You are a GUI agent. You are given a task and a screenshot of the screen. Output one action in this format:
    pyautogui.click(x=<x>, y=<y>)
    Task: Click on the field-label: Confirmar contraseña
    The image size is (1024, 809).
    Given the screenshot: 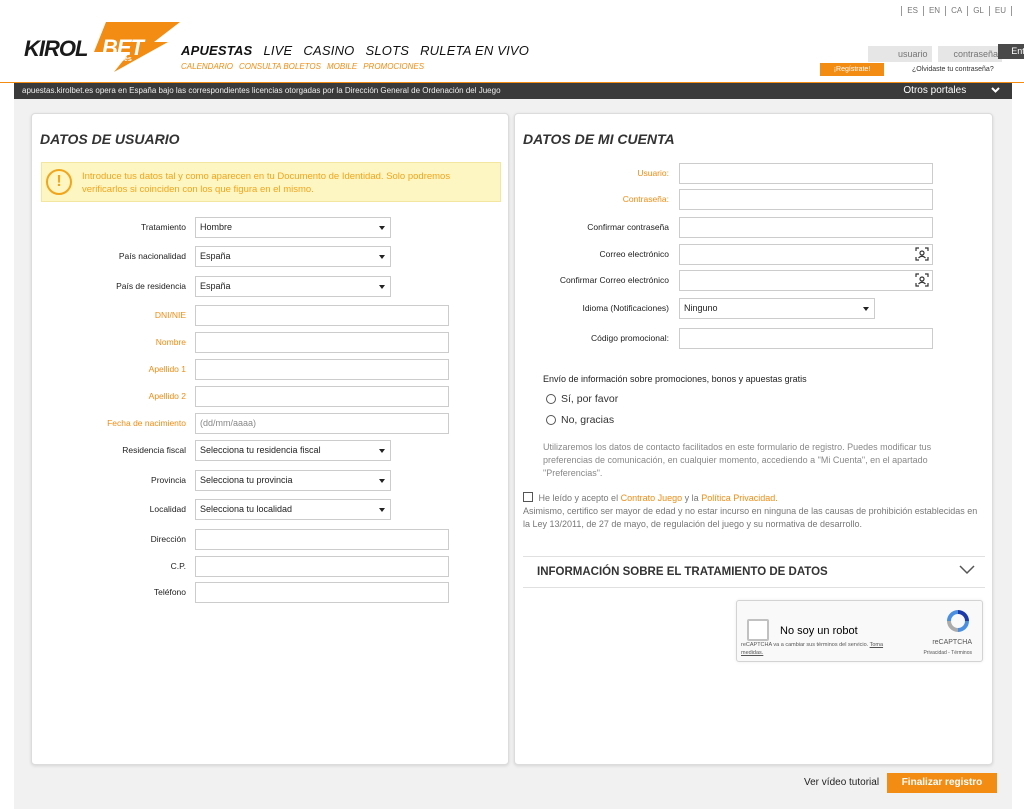 What is the action you would take?
    pyautogui.click(x=628, y=227)
    